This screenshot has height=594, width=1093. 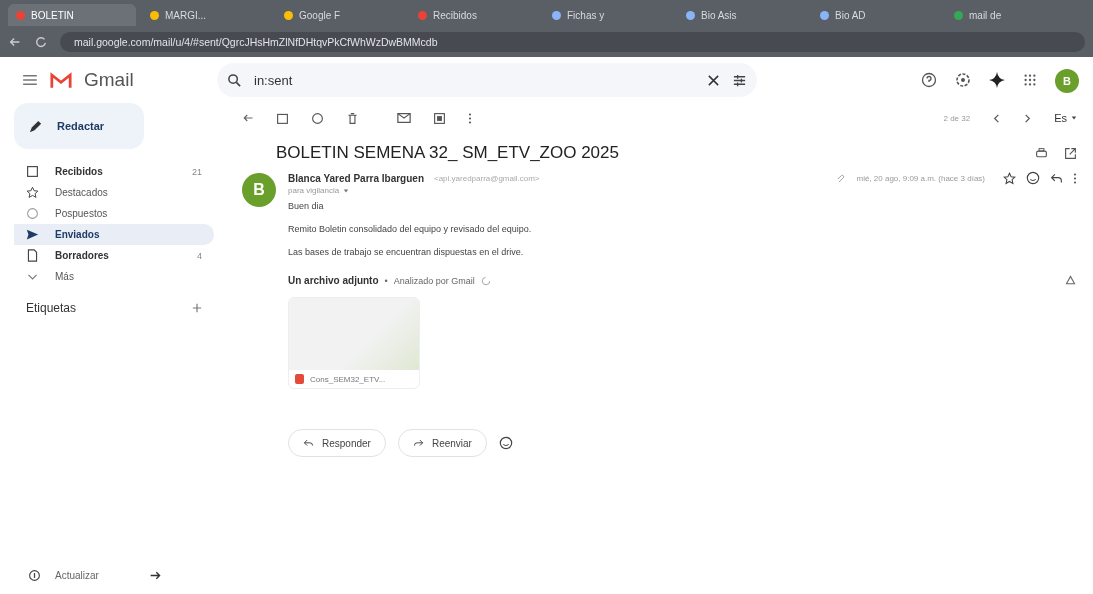 I want to click on info-icon, so click(x=34, y=575).